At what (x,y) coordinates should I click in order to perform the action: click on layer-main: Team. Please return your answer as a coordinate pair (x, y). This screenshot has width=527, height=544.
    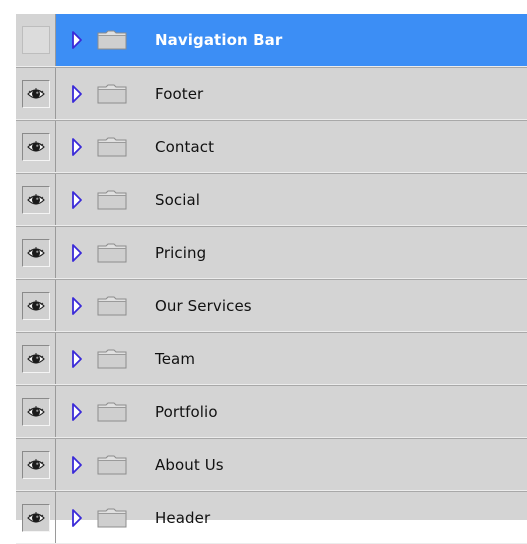
    Looking at the image, I should click on (291, 358).